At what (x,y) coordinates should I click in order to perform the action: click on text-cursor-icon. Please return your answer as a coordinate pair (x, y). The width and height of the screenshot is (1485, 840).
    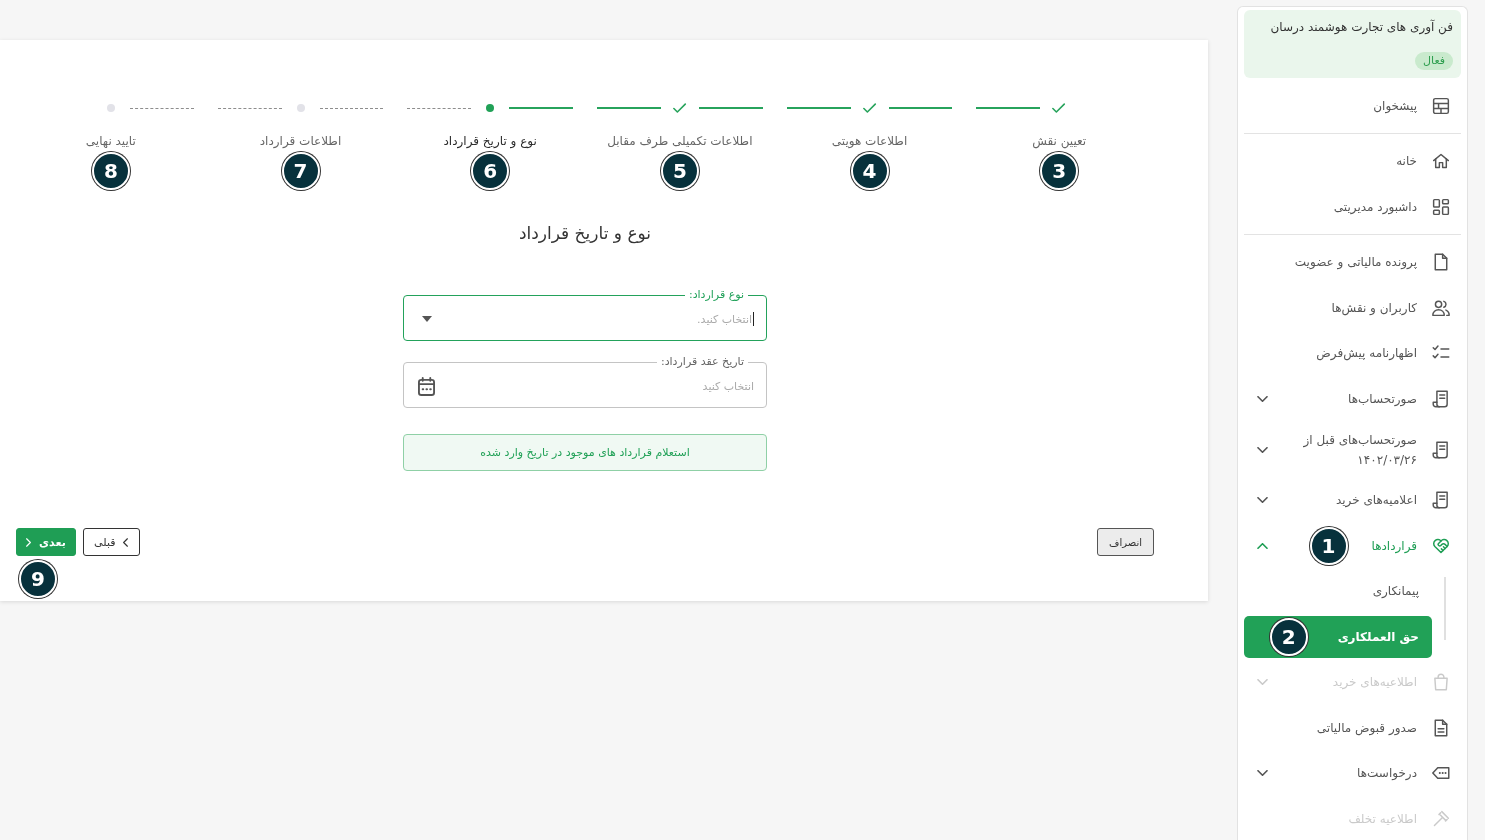
    Looking at the image, I should click on (753, 319).